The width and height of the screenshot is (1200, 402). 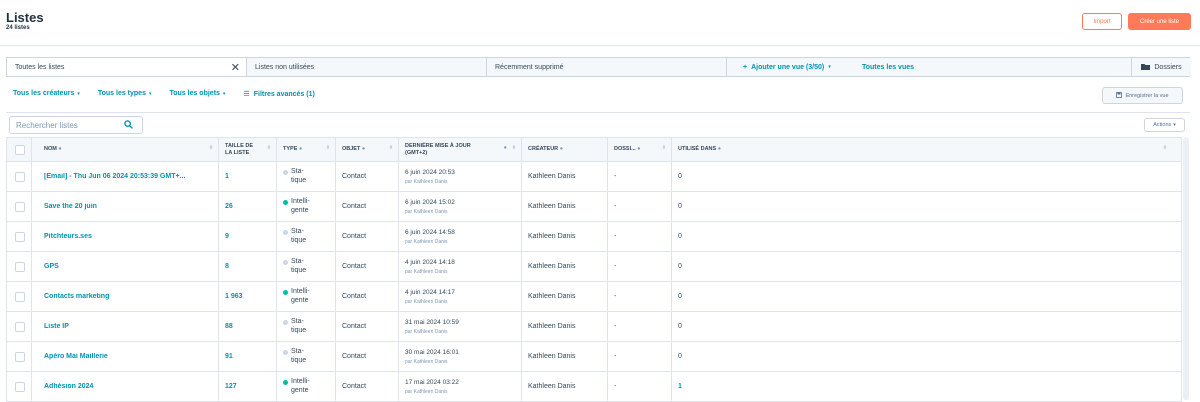 What do you see at coordinates (278, 94) in the screenshot?
I see `advanced-filters-button: ☰ Filtres avancés (1)` at bounding box center [278, 94].